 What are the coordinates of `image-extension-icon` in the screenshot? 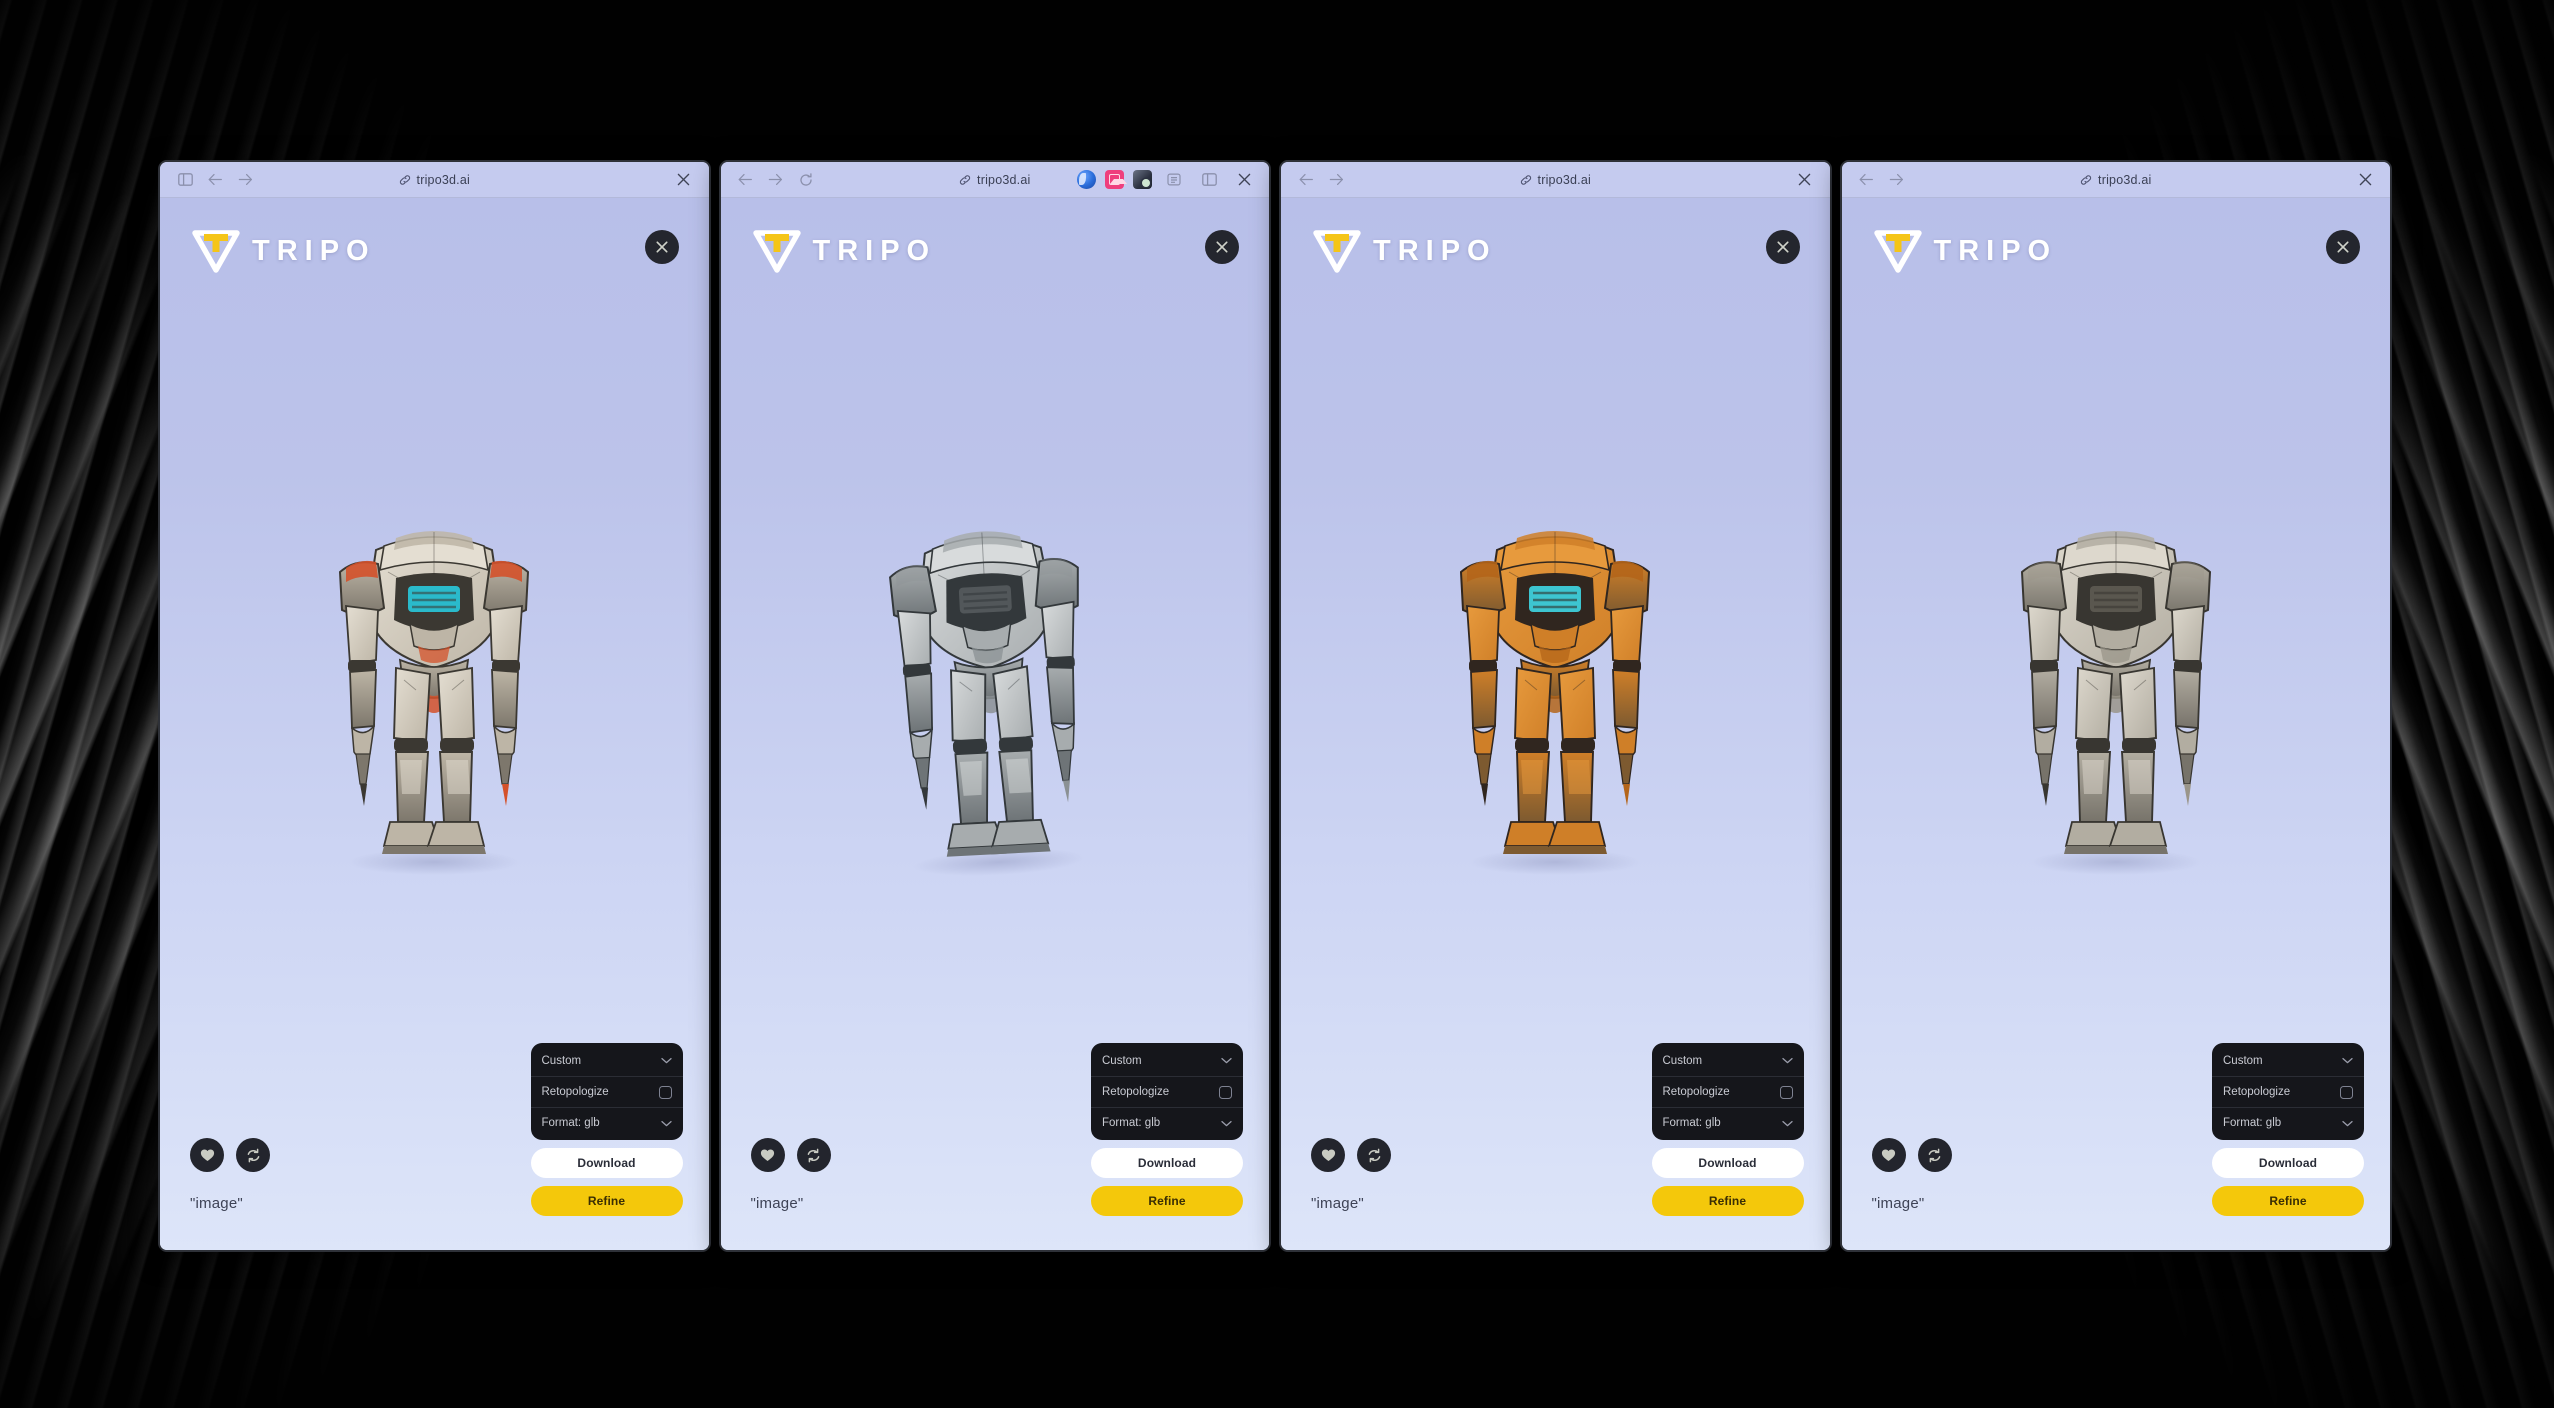 It's located at (1116, 179).